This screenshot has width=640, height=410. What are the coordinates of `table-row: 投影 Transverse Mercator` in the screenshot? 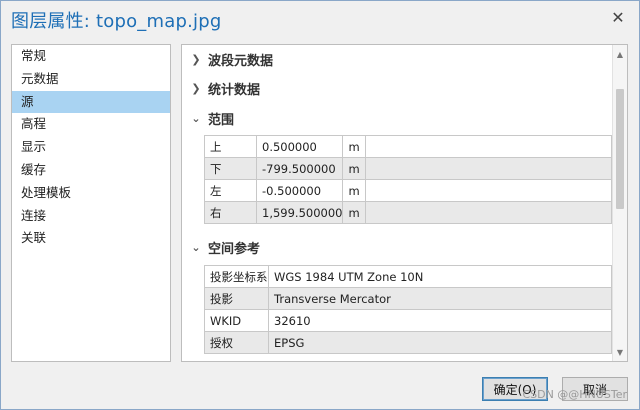 It's located at (408, 298).